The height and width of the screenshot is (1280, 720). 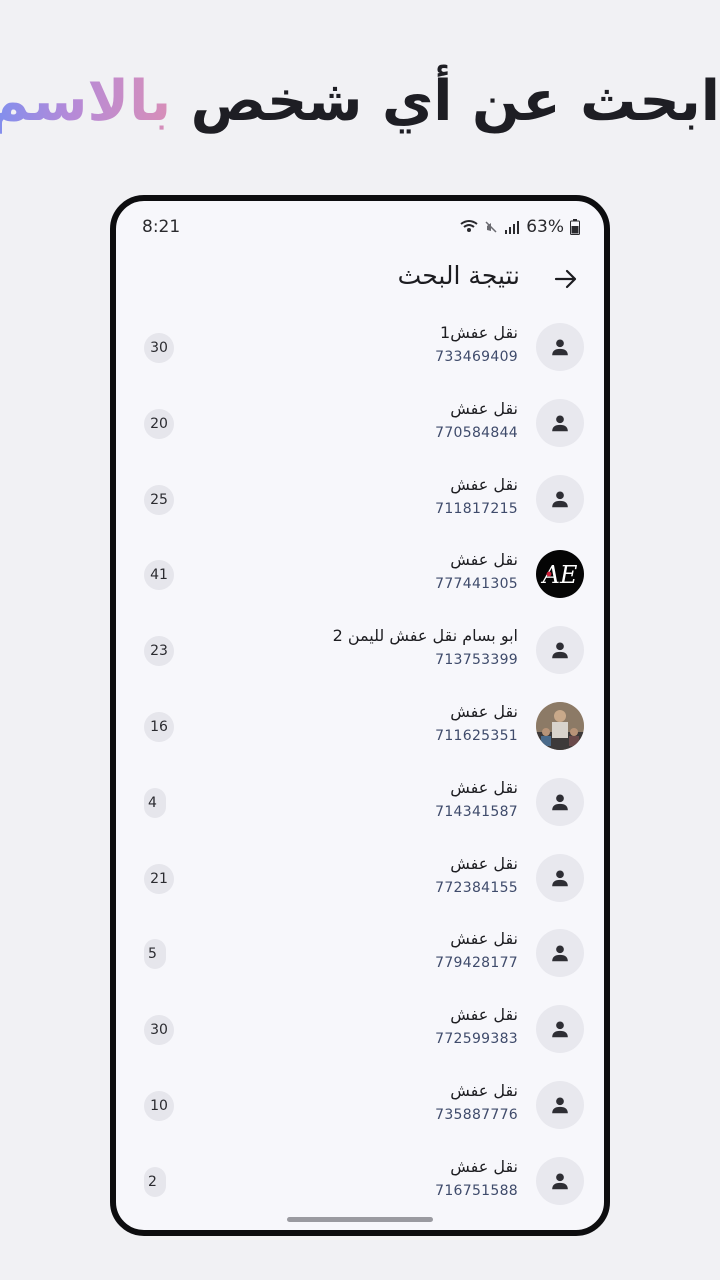 What do you see at coordinates (360, 1039) in the screenshot?
I see `list-item: نقل عفش 772599383 30` at bounding box center [360, 1039].